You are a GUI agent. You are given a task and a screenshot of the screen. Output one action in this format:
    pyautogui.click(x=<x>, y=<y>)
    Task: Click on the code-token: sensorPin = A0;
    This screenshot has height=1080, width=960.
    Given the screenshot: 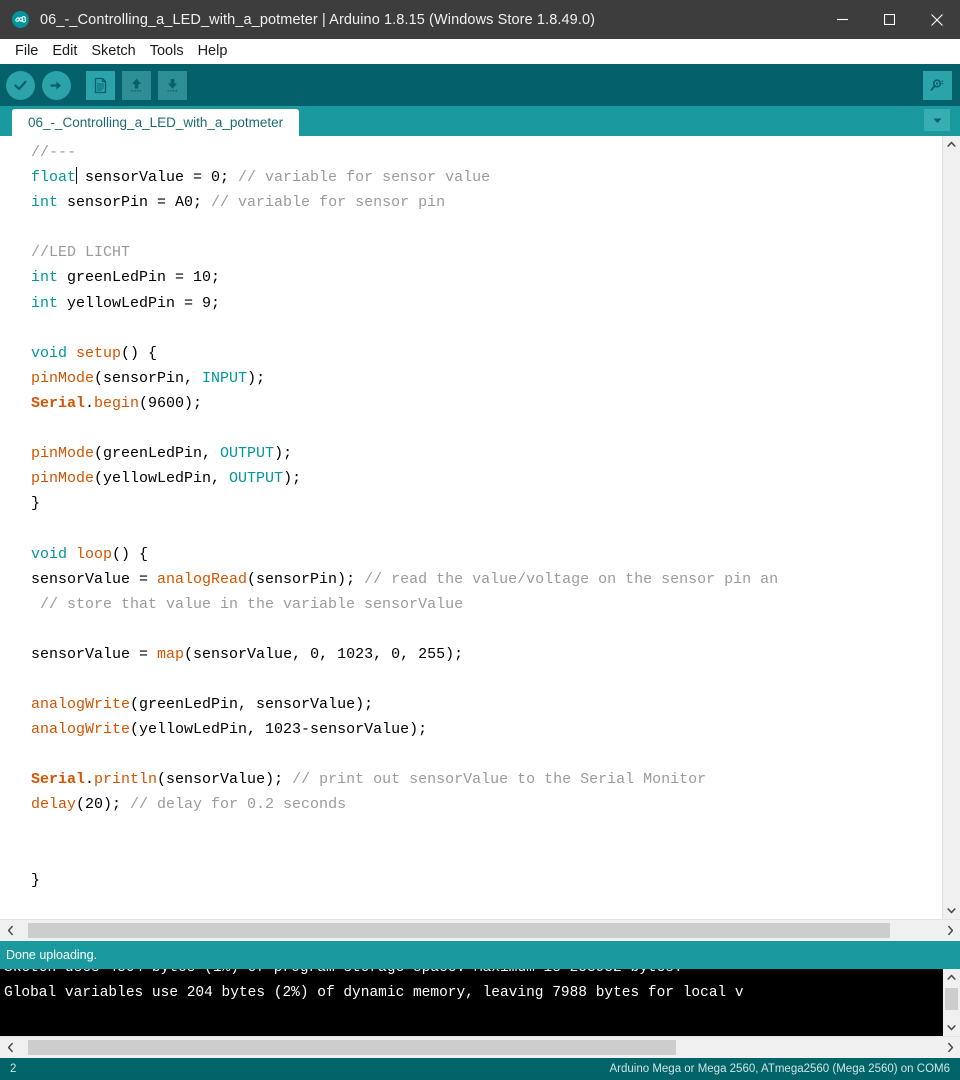 What is the action you would take?
    pyautogui.click(x=135, y=203)
    